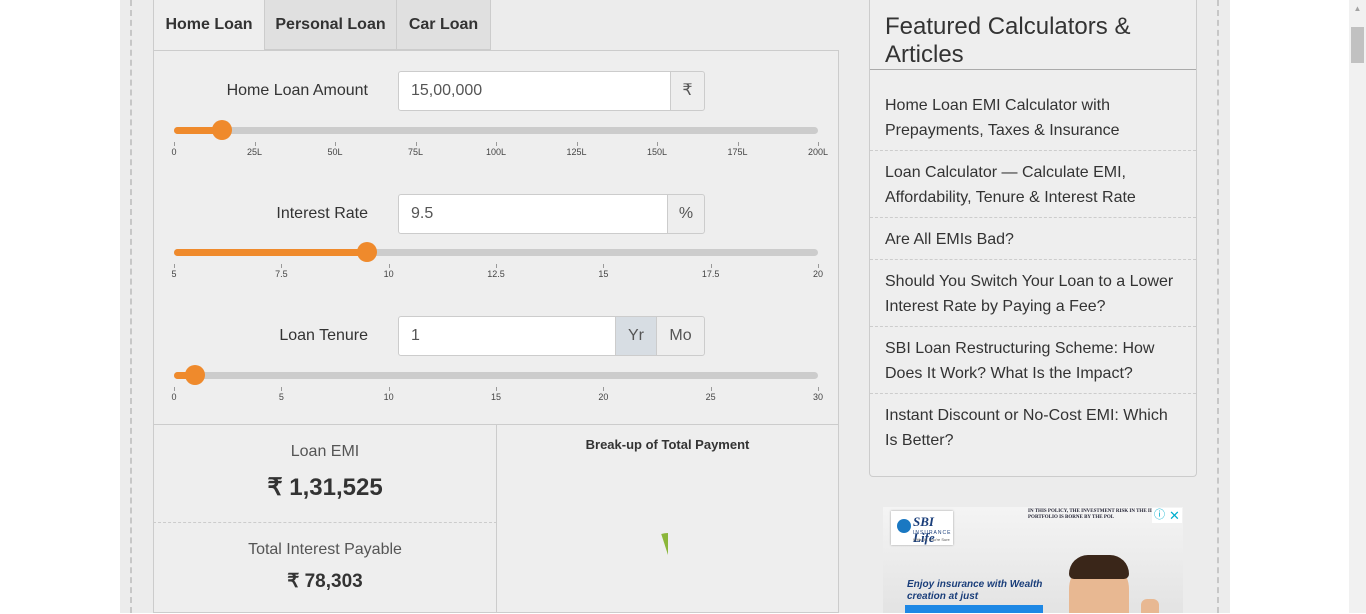 This screenshot has width=1366, height=614. Describe the element at coordinates (1174, 515) in the screenshot. I see `close-icon: ✕` at that location.